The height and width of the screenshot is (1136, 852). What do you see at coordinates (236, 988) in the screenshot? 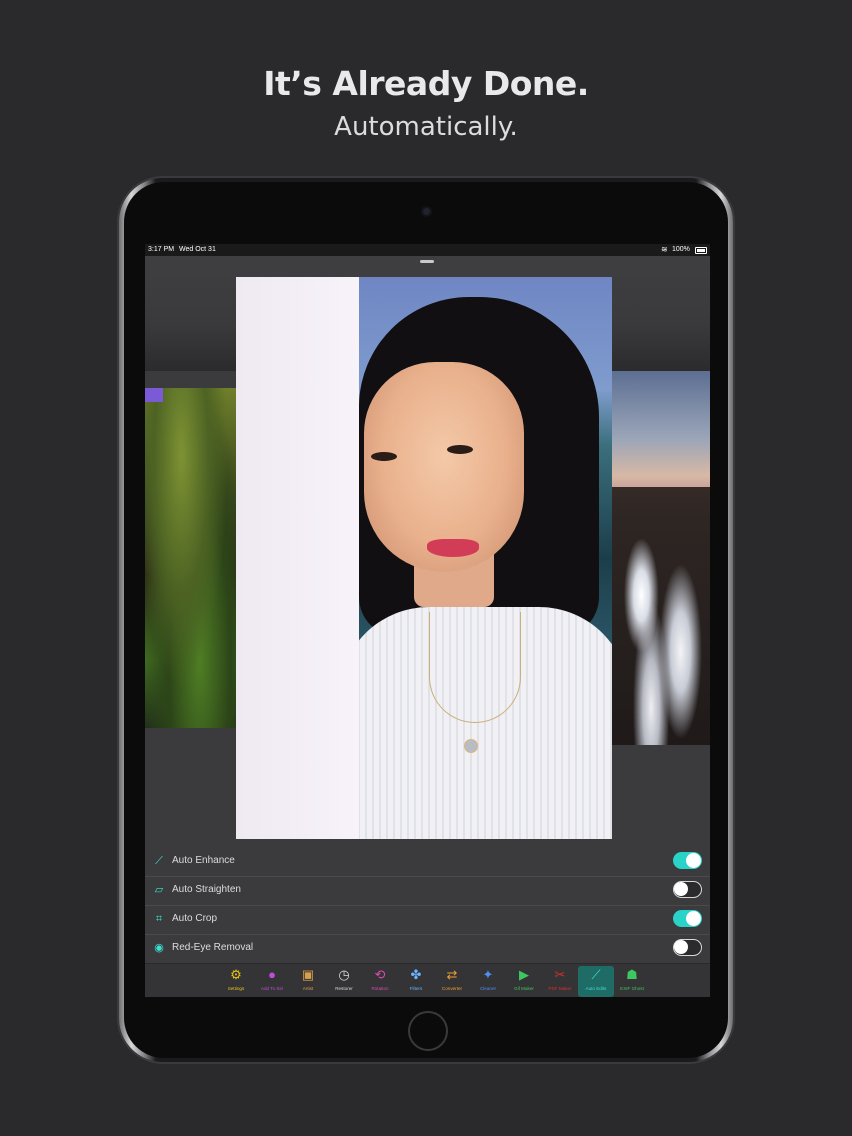
I see `tool-label: Settings` at bounding box center [236, 988].